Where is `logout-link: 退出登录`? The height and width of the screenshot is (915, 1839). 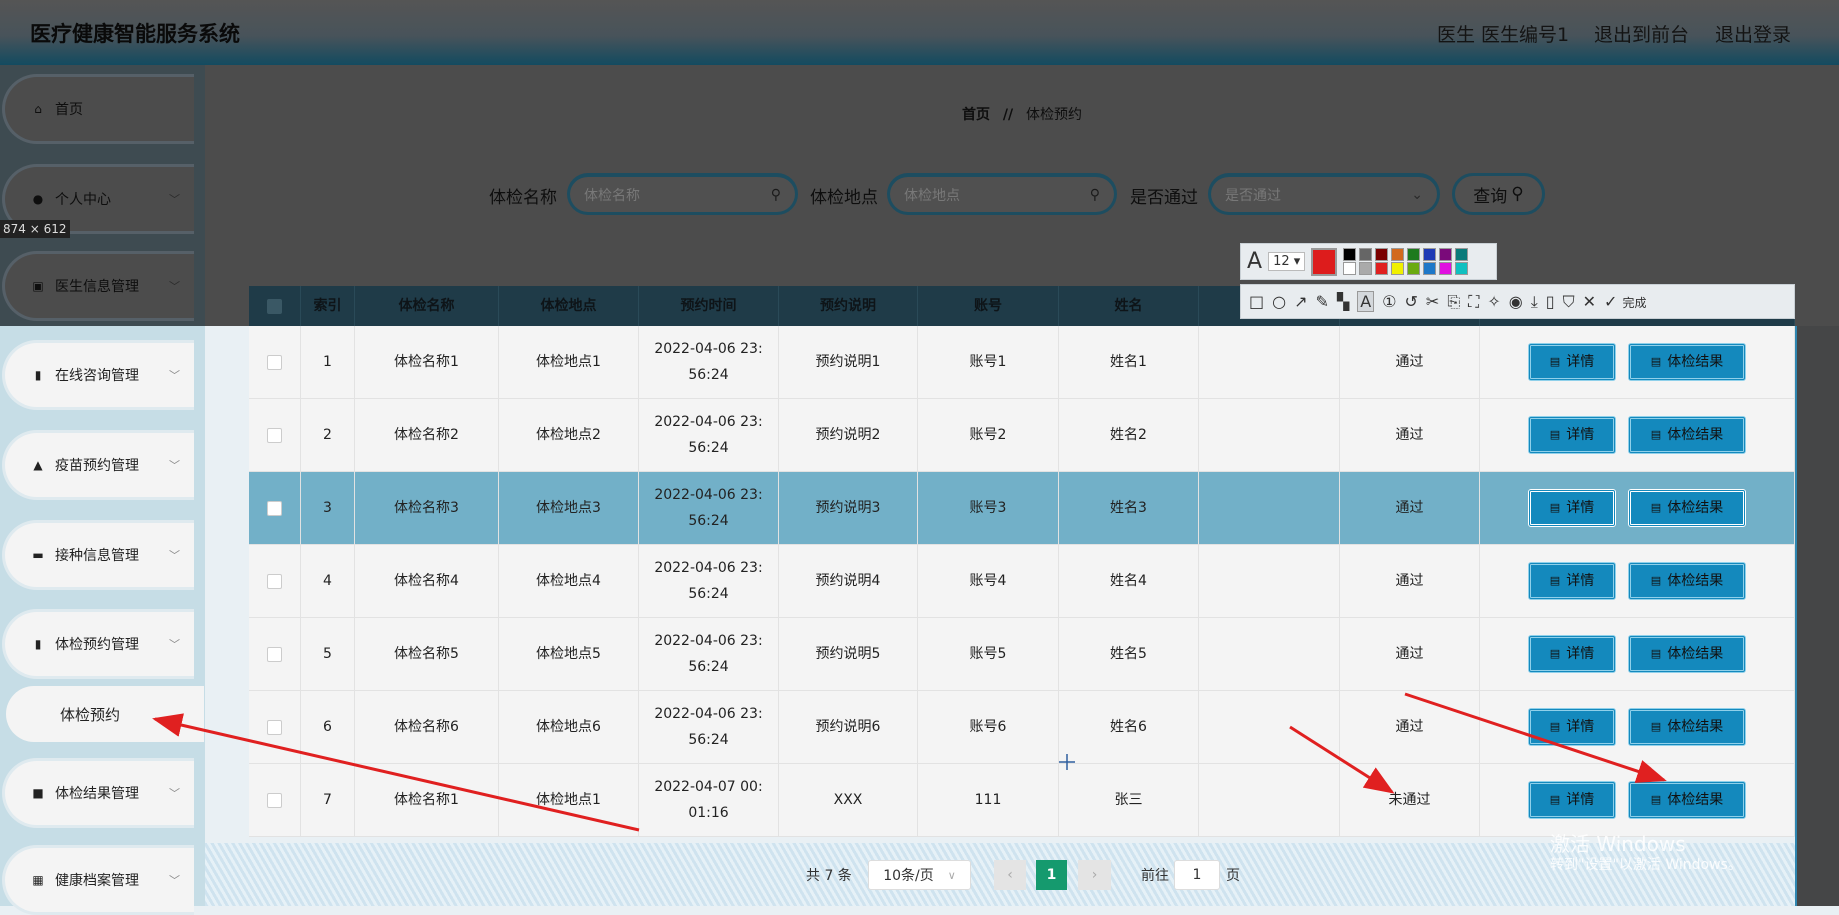
logout-link: 退出登录 is located at coordinates (1753, 33).